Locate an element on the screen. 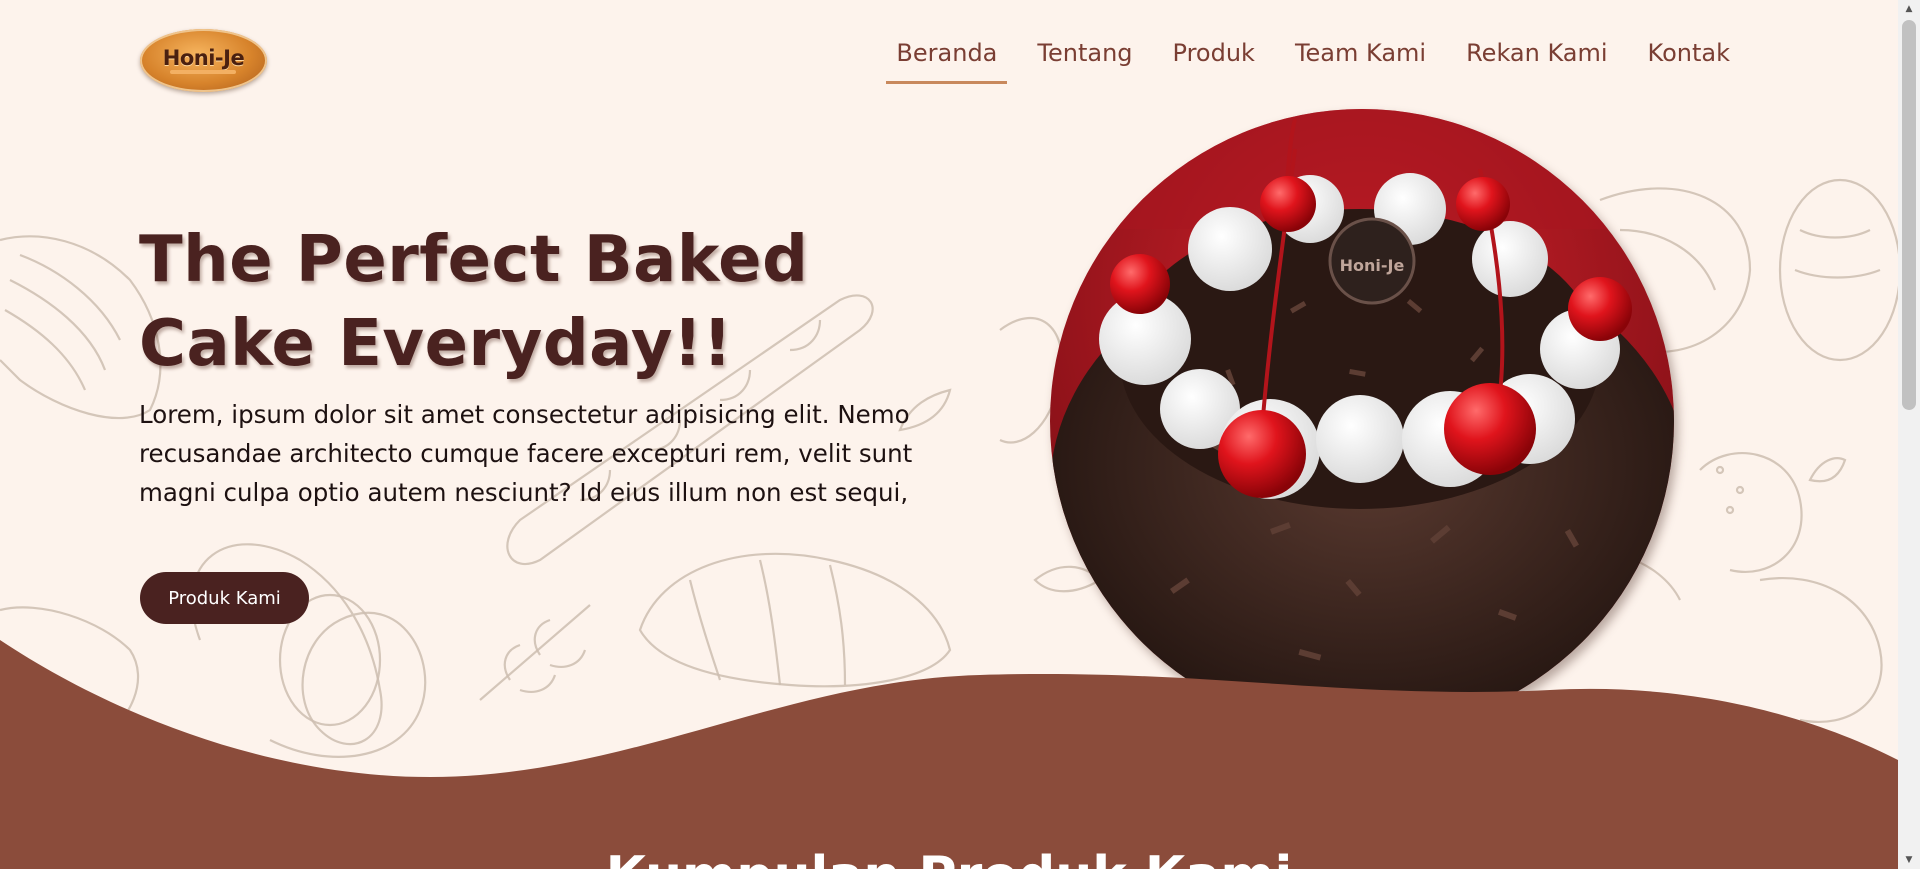  products-section-title: Kumpulan Produk Kami is located at coordinates (949, 857).